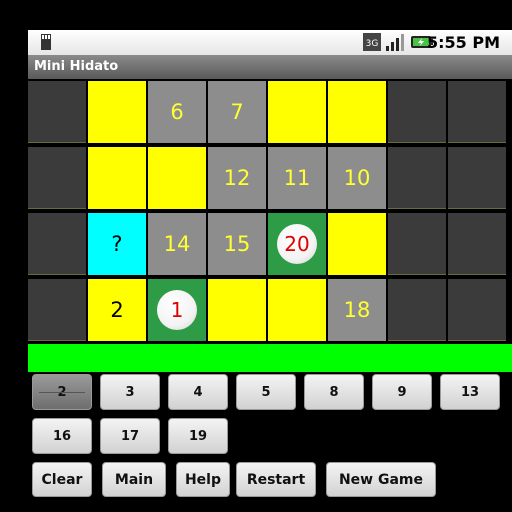 This screenshot has height=512, width=512. I want to click on endpoint-marker: 20, so click(297, 244).